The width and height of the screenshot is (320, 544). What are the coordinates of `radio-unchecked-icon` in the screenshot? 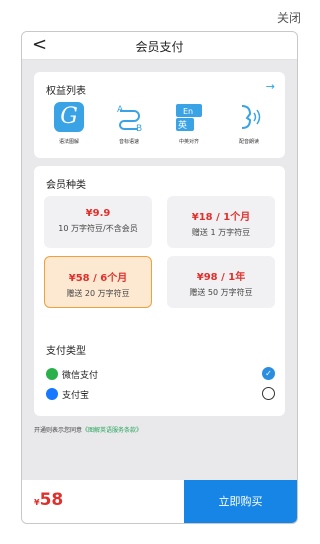 It's located at (268, 393).